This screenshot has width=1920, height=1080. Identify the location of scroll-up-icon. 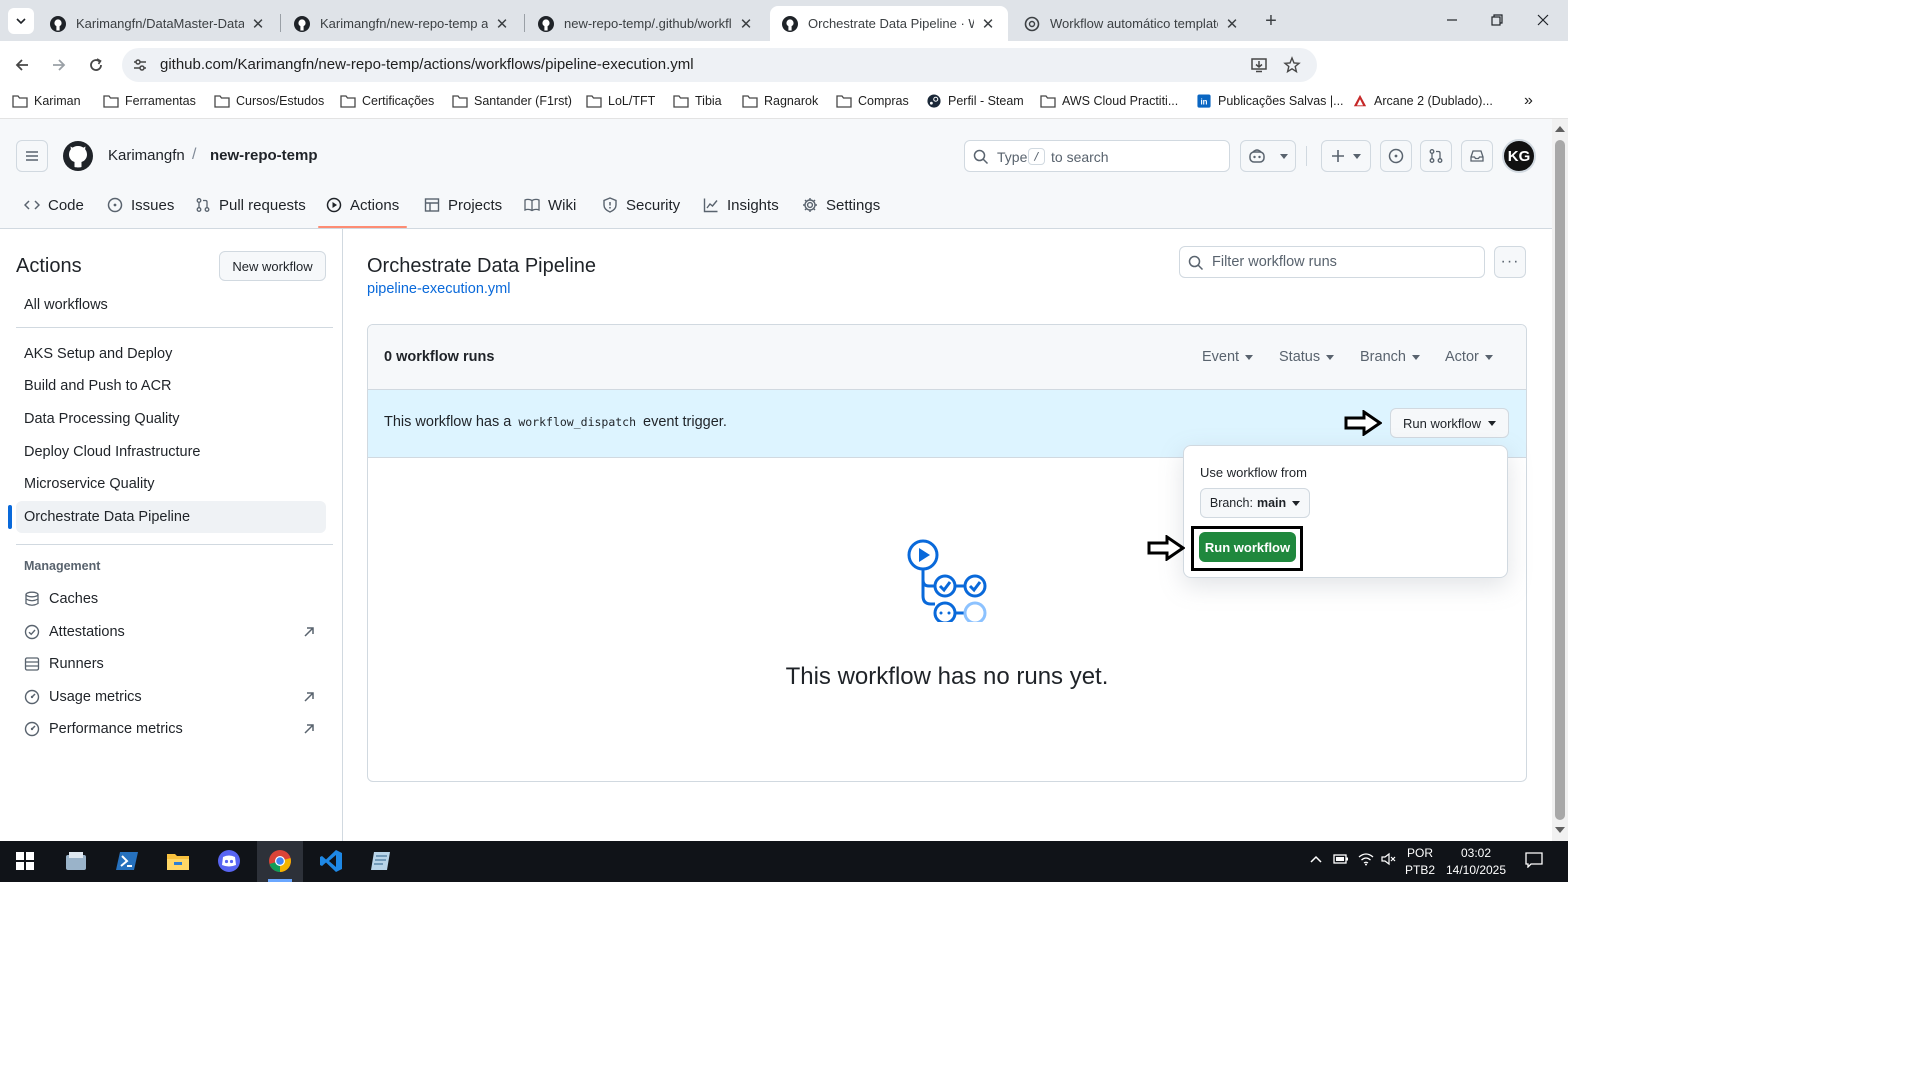
(1560, 129).